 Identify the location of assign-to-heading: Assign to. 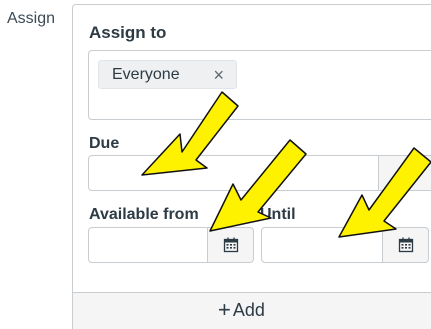
(128, 32).